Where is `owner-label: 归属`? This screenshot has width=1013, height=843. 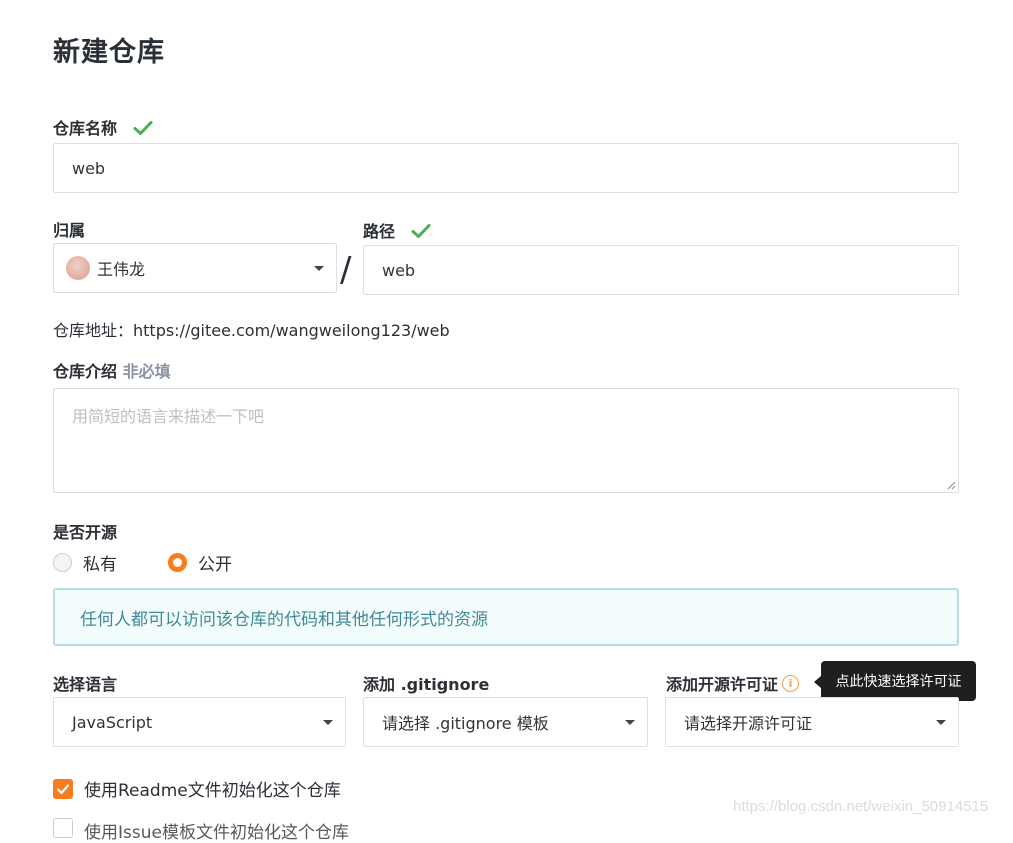 owner-label: 归属 is located at coordinates (69, 230).